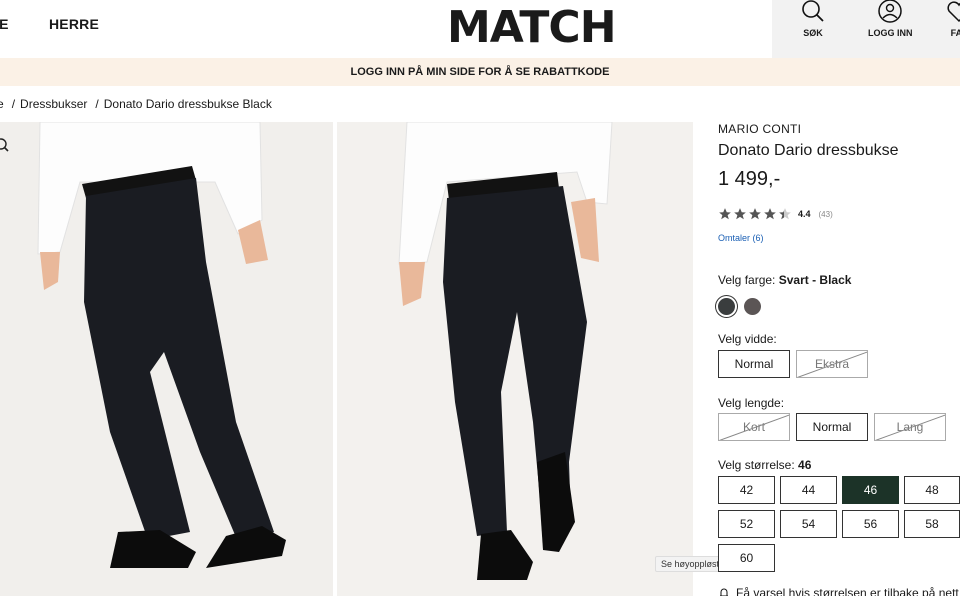 Image resolution: width=960 pixels, height=596 pixels. I want to click on size-option-58: 58, so click(932, 524).